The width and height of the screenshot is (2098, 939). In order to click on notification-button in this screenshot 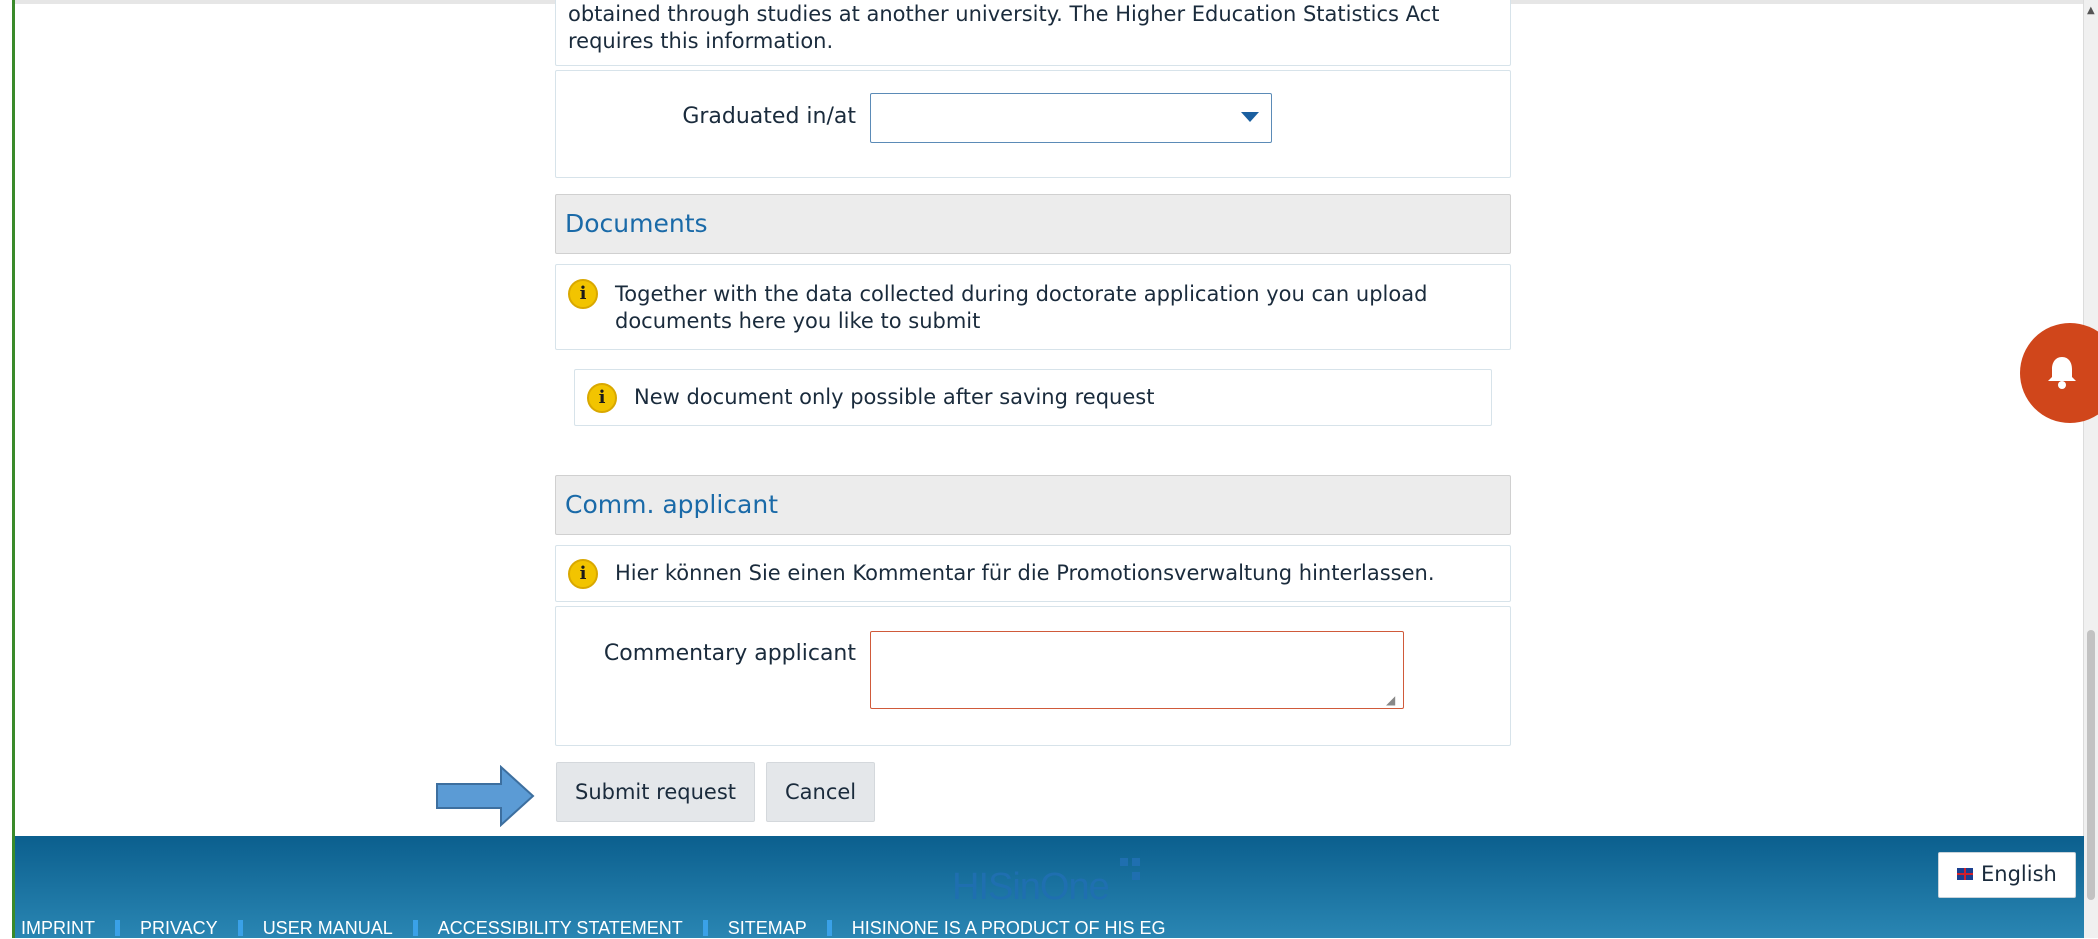, I will do `click(2059, 373)`.